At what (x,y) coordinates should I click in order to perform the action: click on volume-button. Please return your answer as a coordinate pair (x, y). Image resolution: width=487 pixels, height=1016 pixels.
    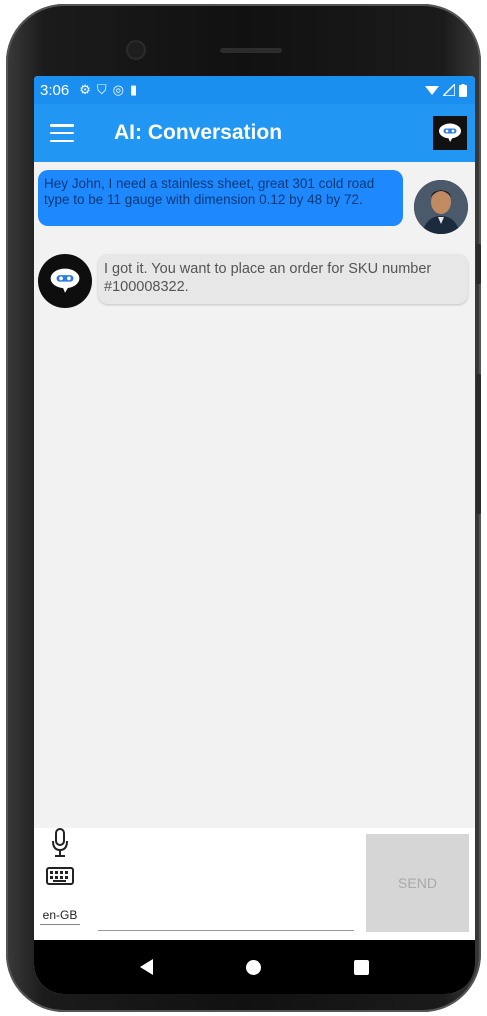
    Looking at the image, I should click on (478, 264).